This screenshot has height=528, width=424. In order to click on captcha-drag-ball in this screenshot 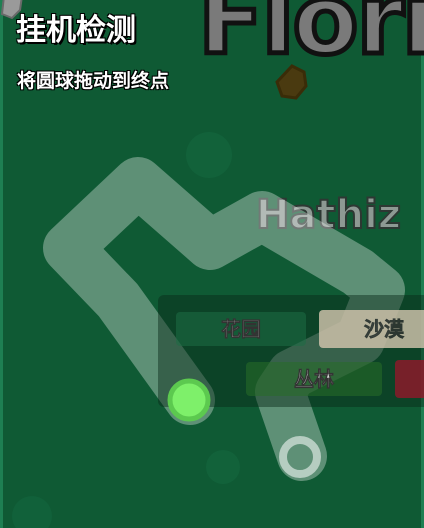, I will do `click(189, 400)`.